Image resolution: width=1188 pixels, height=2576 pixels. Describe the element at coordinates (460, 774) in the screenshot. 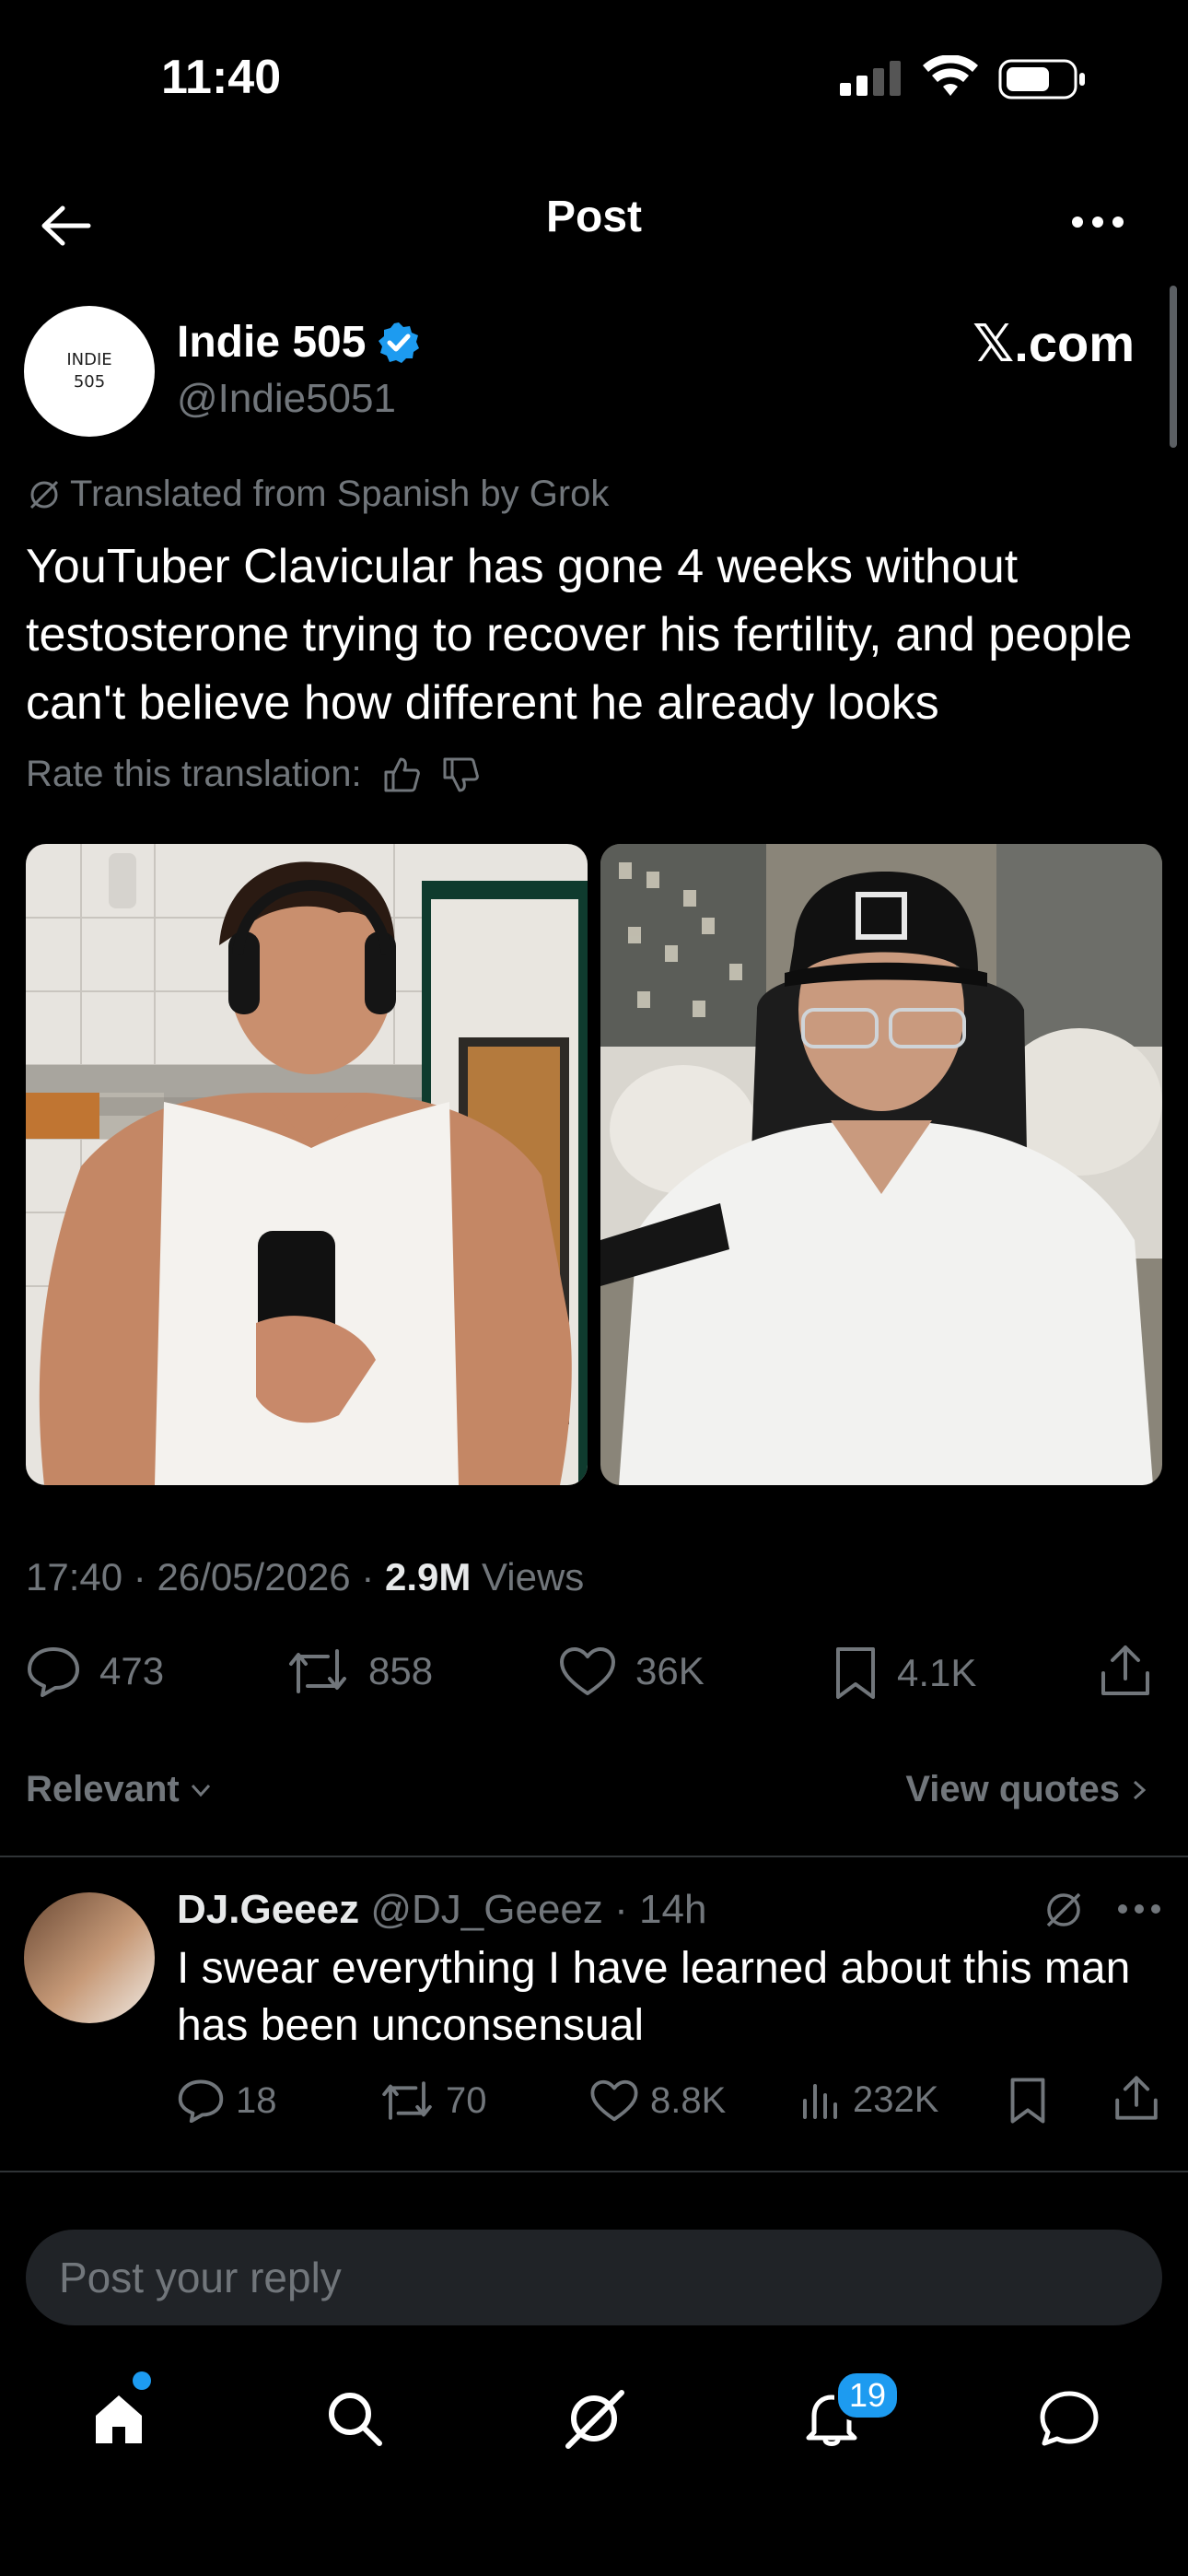

I see `thumbs-down-icon` at that location.